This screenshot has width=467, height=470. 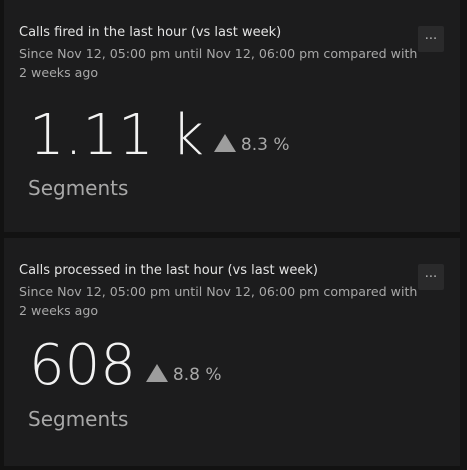 I want to click on metric-value: 608, so click(x=82, y=365).